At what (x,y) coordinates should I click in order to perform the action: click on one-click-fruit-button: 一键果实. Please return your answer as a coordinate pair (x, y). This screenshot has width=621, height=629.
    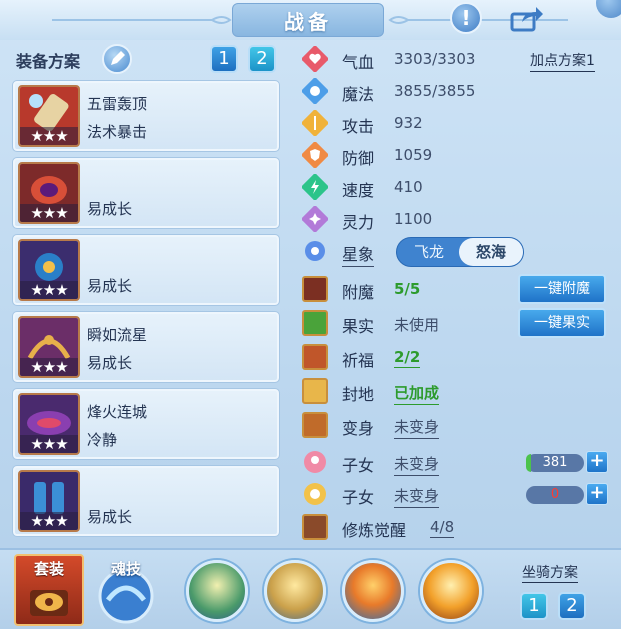
    Looking at the image, I should click on (562, 323).